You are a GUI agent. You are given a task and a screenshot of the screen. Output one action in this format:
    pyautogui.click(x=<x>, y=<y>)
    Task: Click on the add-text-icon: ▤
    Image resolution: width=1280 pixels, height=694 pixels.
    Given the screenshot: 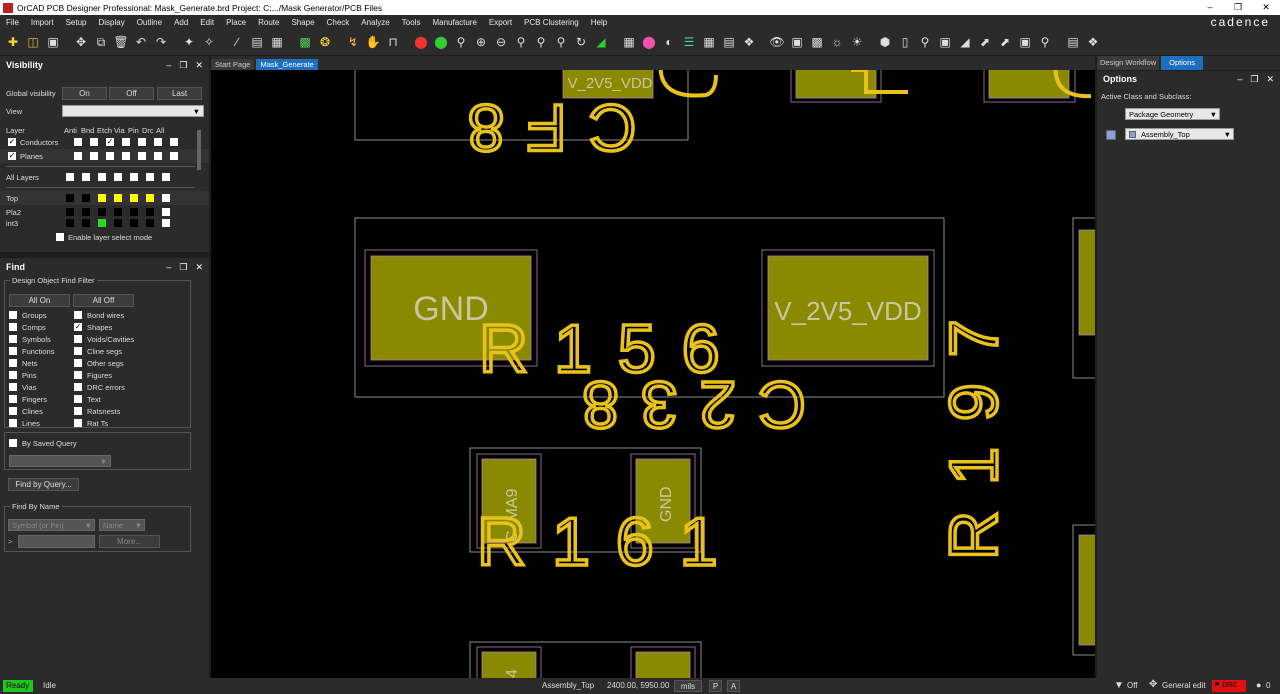 What is the action you would take?
    pyautogui.click(x=257, y=42)
    